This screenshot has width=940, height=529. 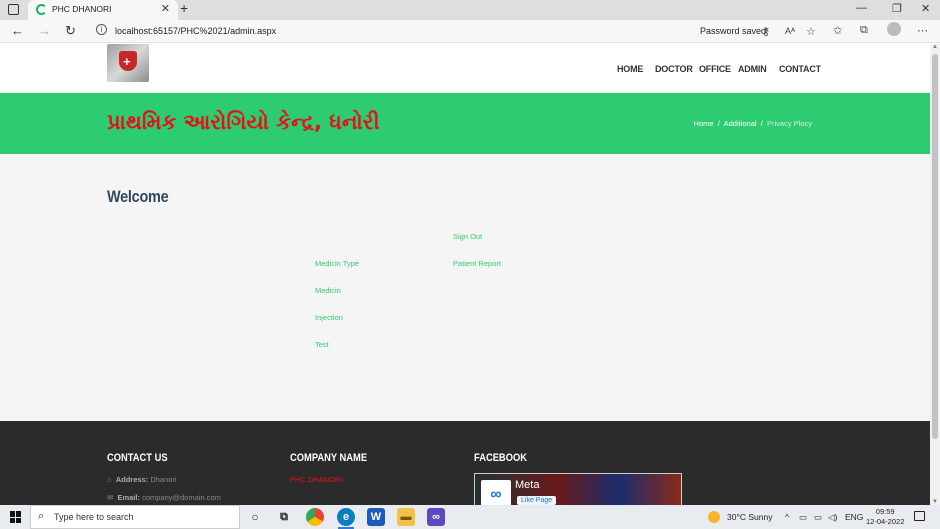 What do you see at coordinates (674, 69) in the screenshot?
I see `nav-doctor: DOCTOR` at bounding box center [674, 69].